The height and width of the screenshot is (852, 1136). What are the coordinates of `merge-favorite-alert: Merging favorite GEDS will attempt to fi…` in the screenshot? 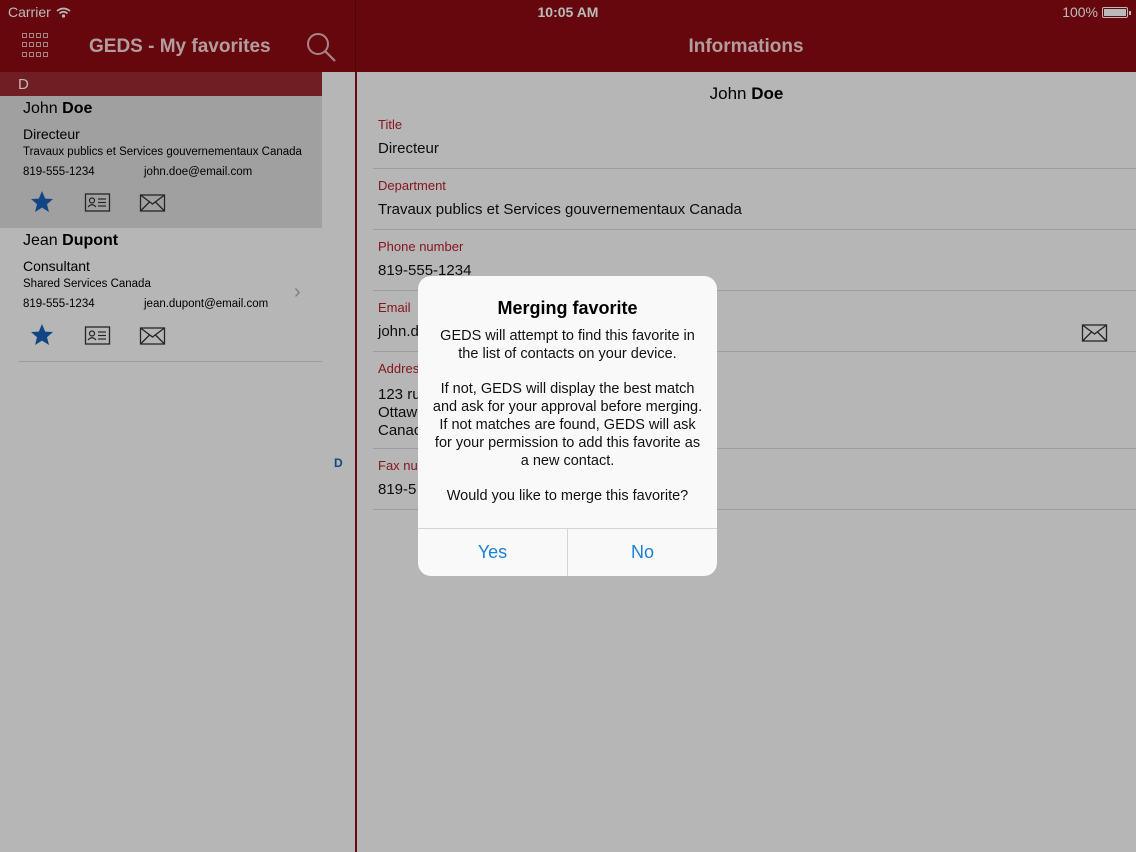 It's located at (567, 426).